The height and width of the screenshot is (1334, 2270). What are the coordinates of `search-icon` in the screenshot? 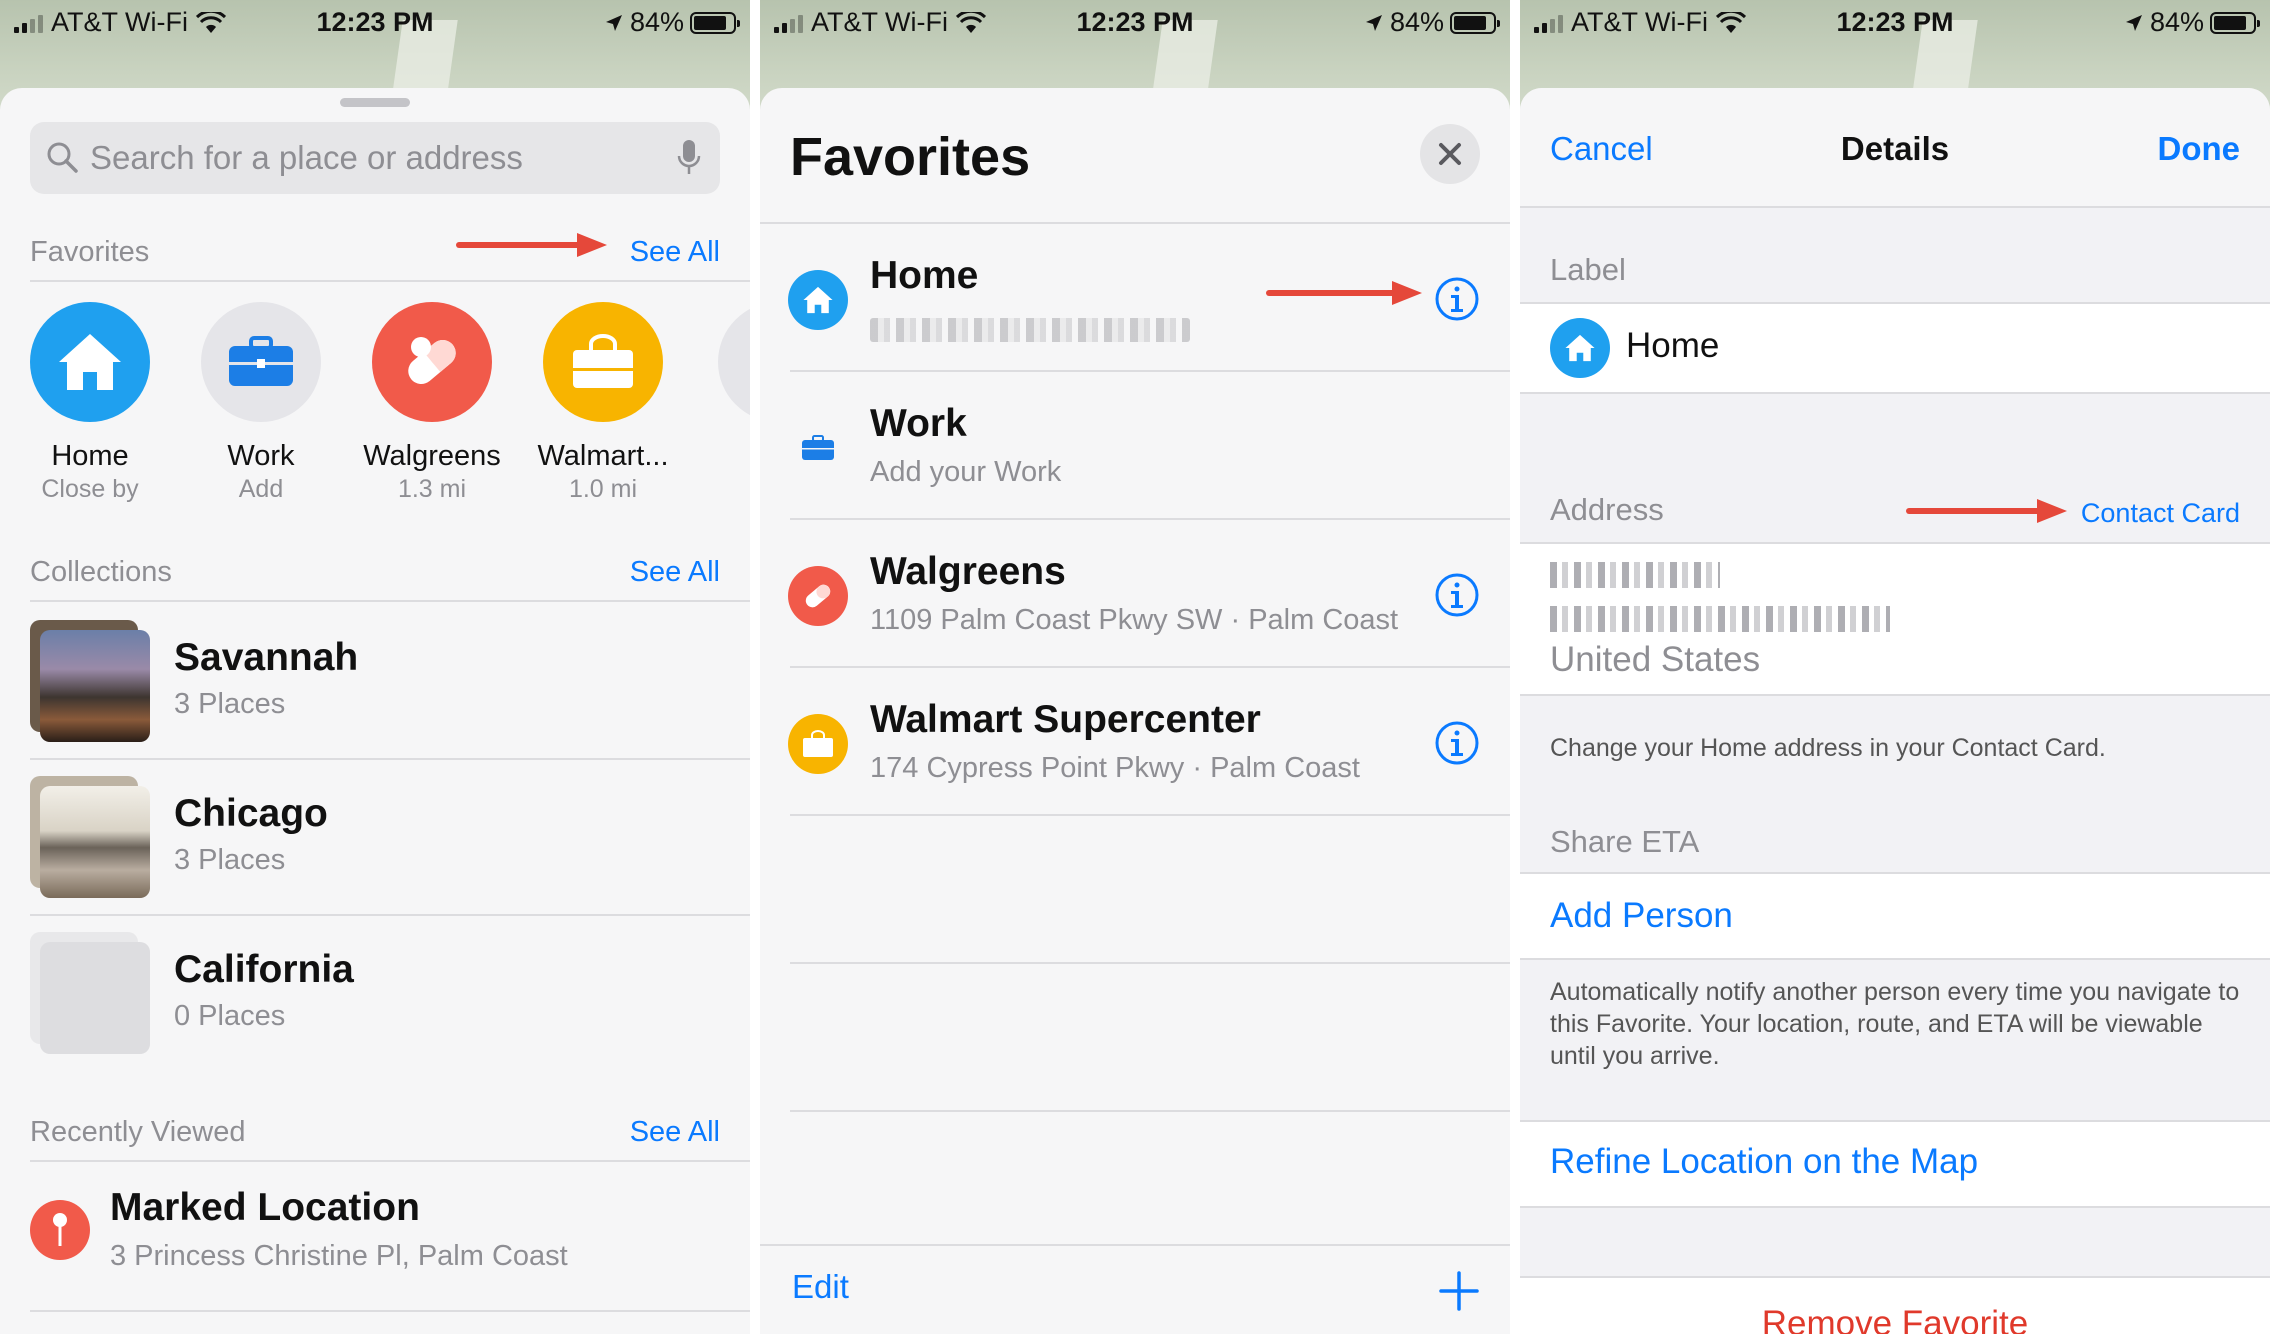 It's located at (62, 157).